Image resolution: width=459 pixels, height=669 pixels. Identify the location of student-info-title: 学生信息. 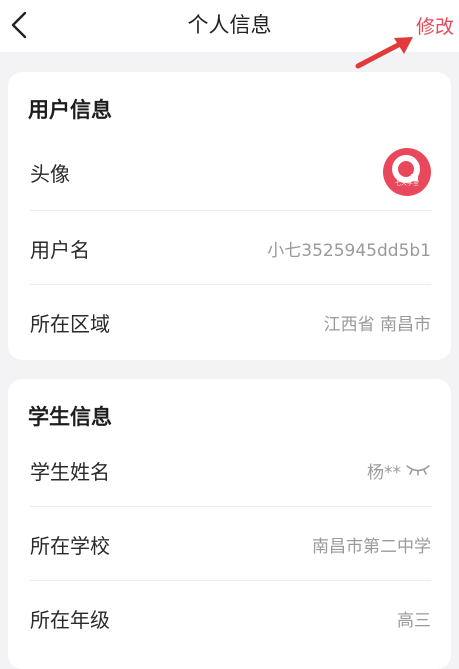
(70, 417).